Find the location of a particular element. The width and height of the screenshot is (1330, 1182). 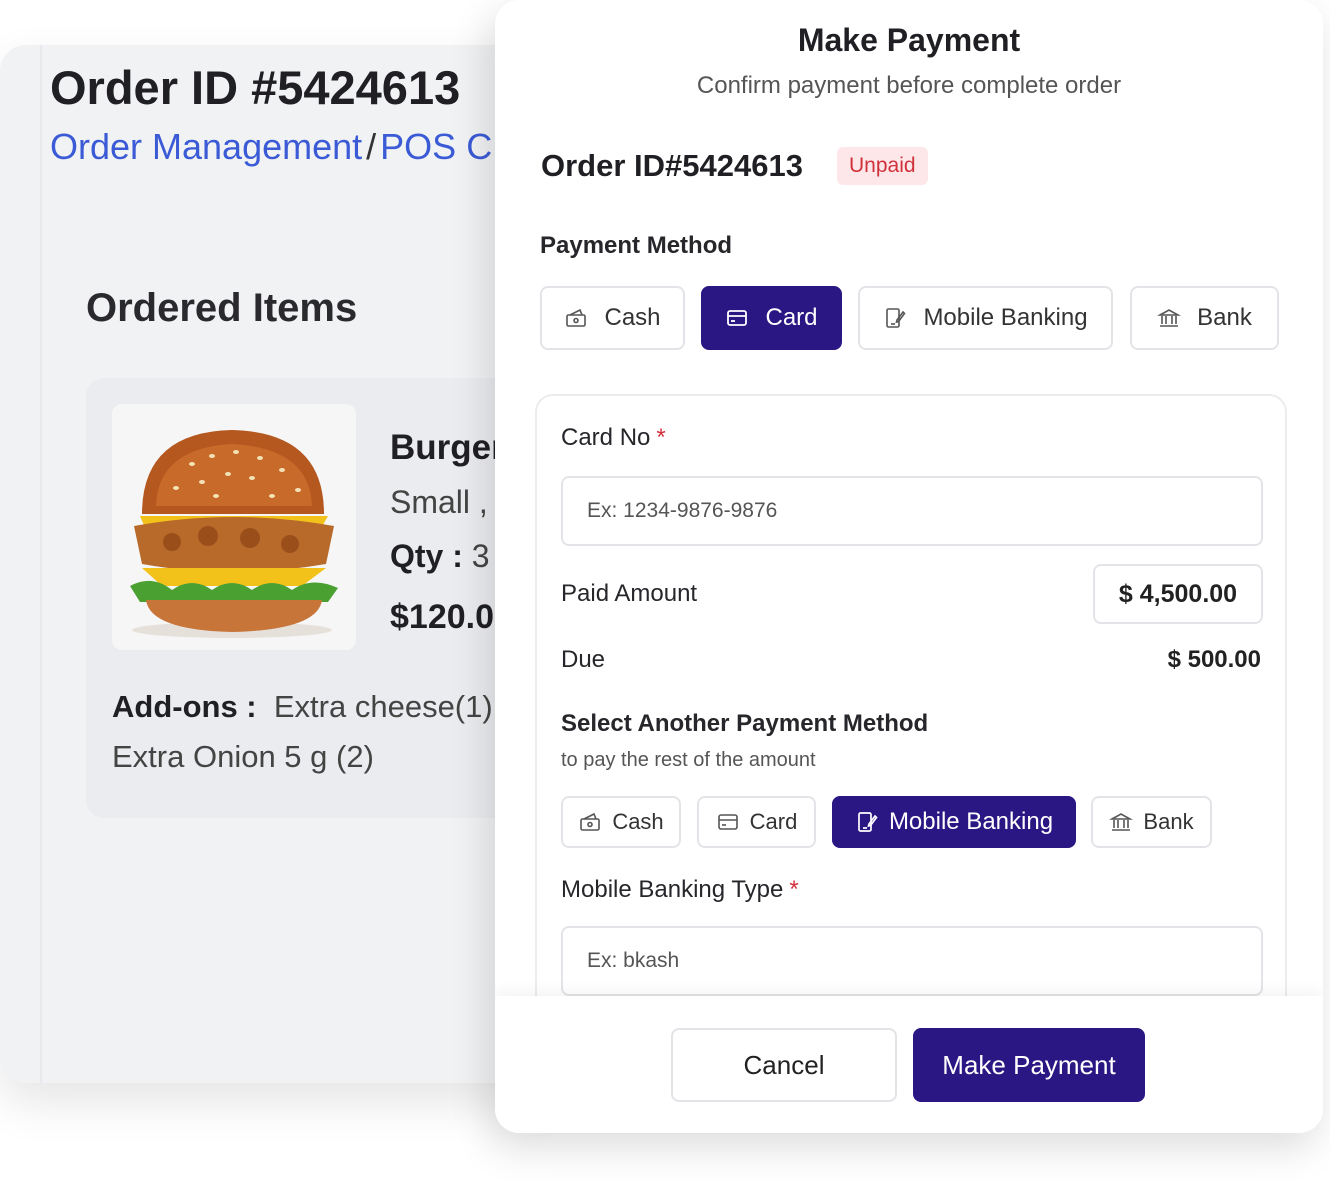

qty-value: 3 is located at coordinates (480, 556).